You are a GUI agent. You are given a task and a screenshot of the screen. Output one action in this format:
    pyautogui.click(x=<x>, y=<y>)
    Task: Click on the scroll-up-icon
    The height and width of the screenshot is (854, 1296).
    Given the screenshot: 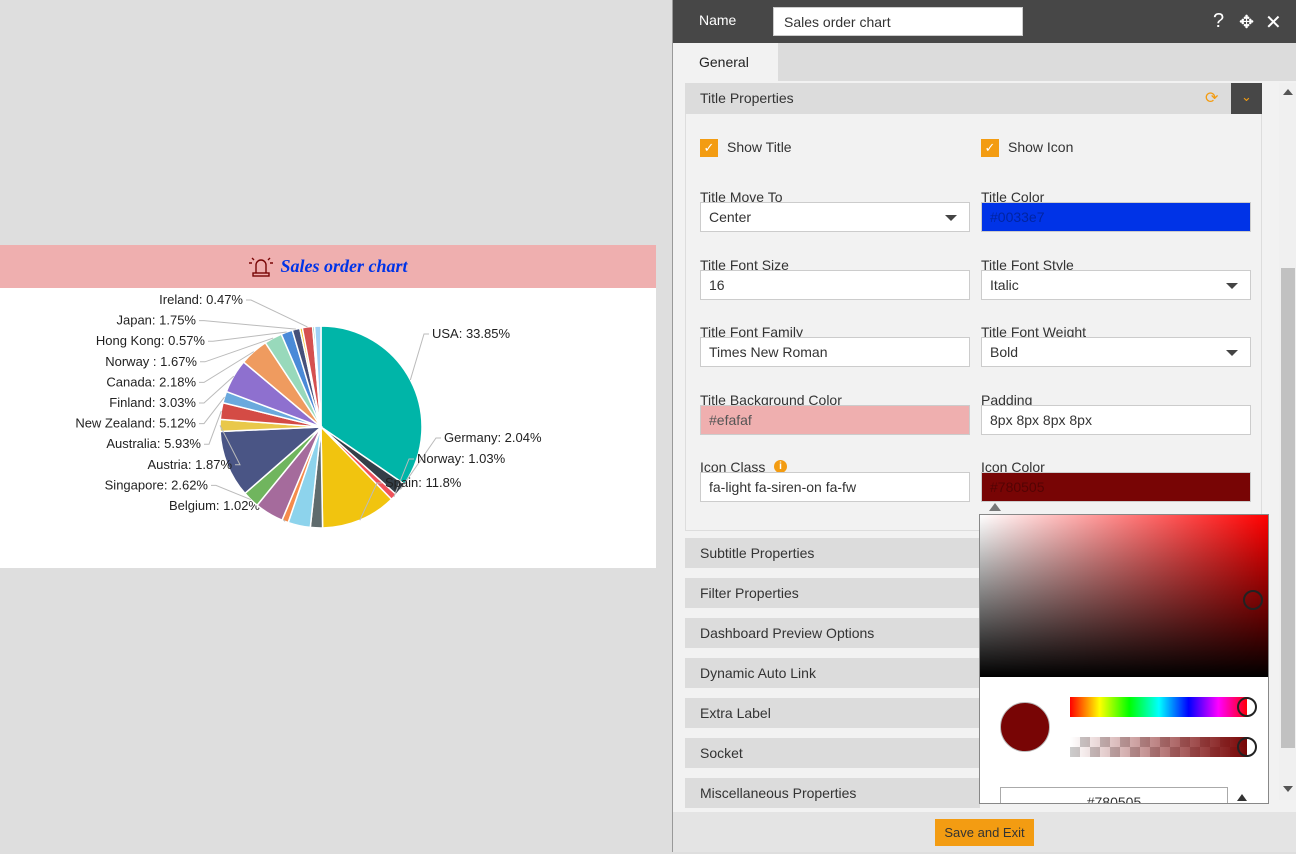 What is the action you would take?
    pyautogui.click(x=1288, y=92)
    